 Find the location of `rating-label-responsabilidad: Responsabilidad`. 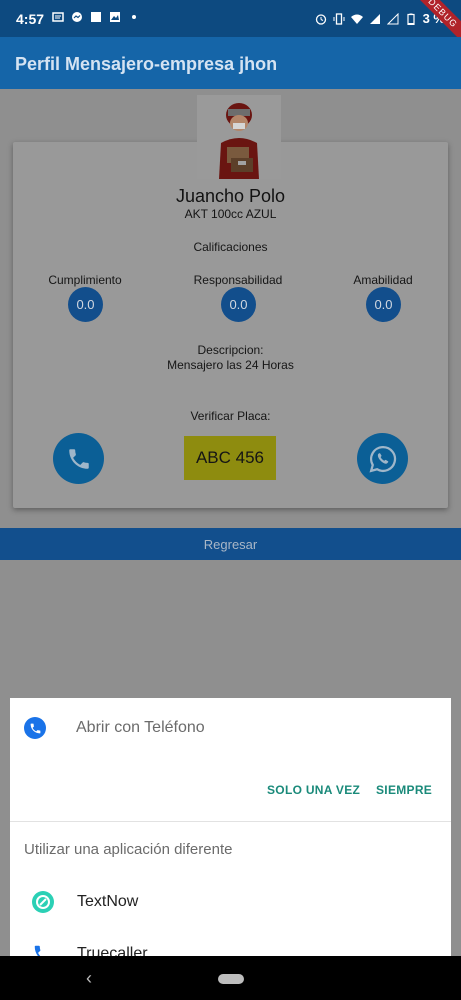

rating-label-responsabilidad: Responsabilidad is located at coordinates (238, 280).